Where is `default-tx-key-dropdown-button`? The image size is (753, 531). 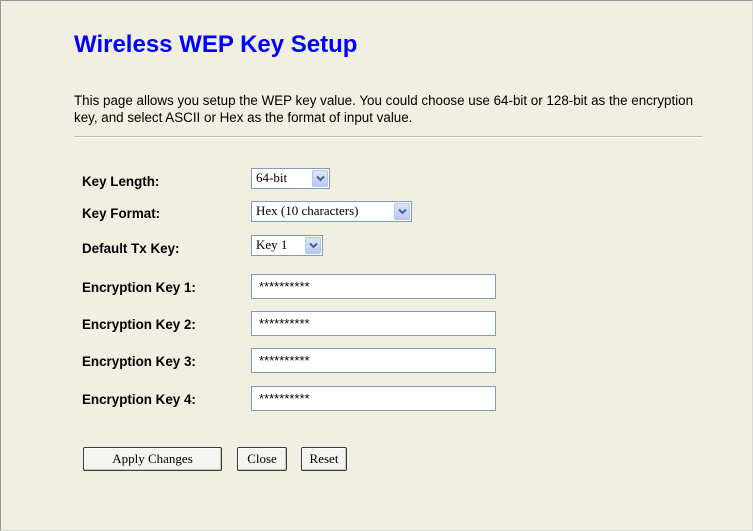 default-tx-key-dropdown-button is located at coordinates (313, 245).